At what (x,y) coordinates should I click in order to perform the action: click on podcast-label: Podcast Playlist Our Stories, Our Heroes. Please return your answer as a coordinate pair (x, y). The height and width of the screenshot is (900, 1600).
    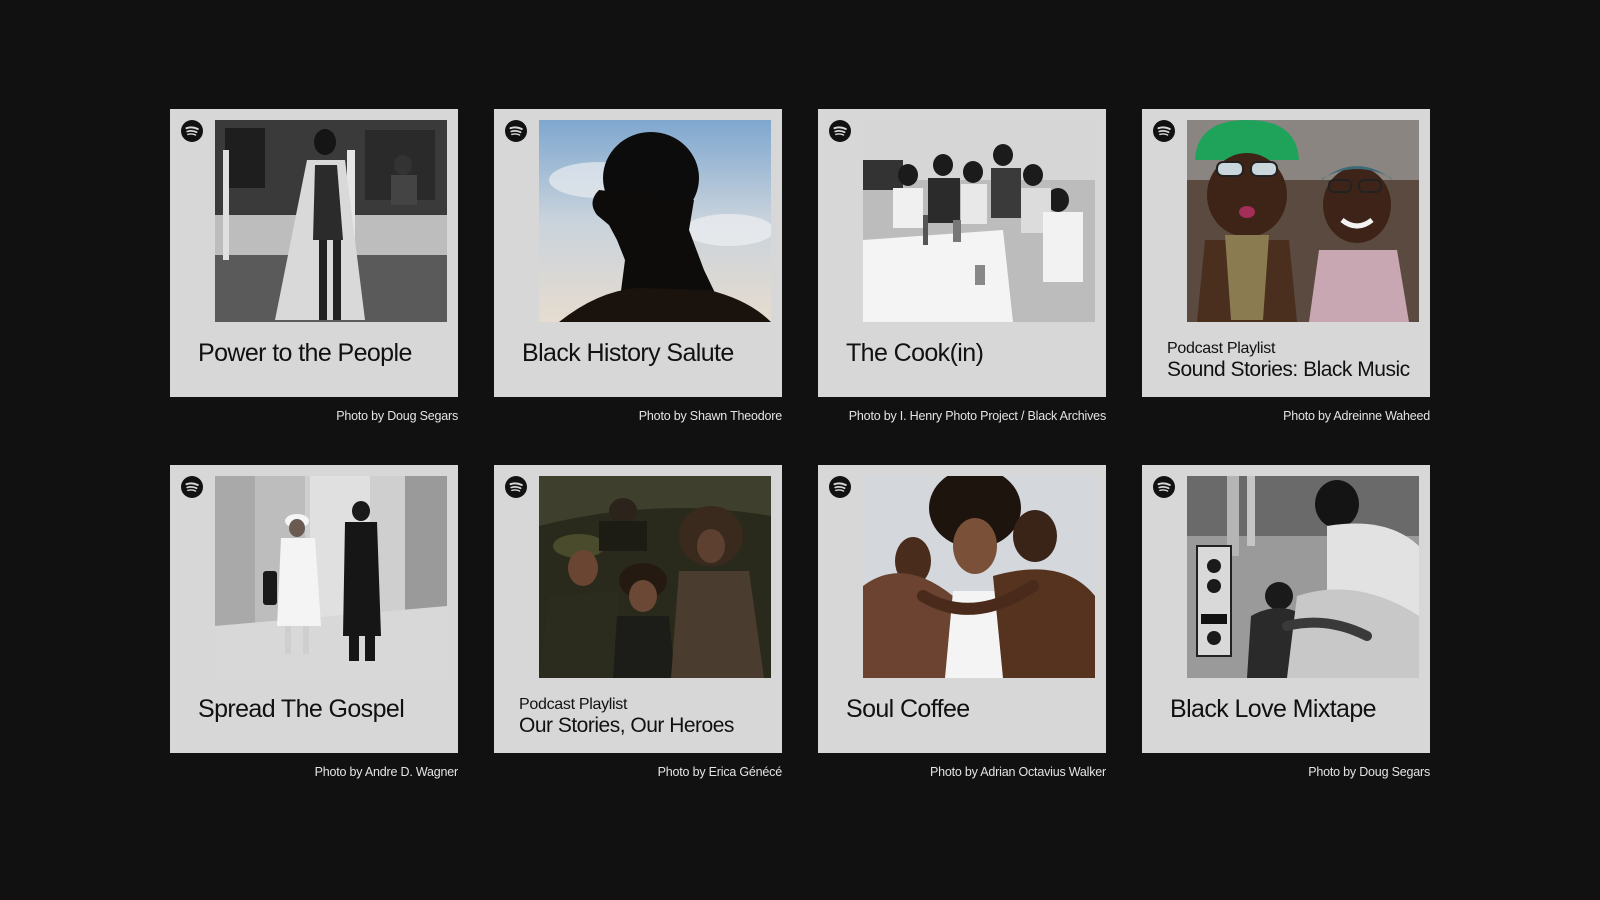
    Looking at the image, I should click on (626, 716).